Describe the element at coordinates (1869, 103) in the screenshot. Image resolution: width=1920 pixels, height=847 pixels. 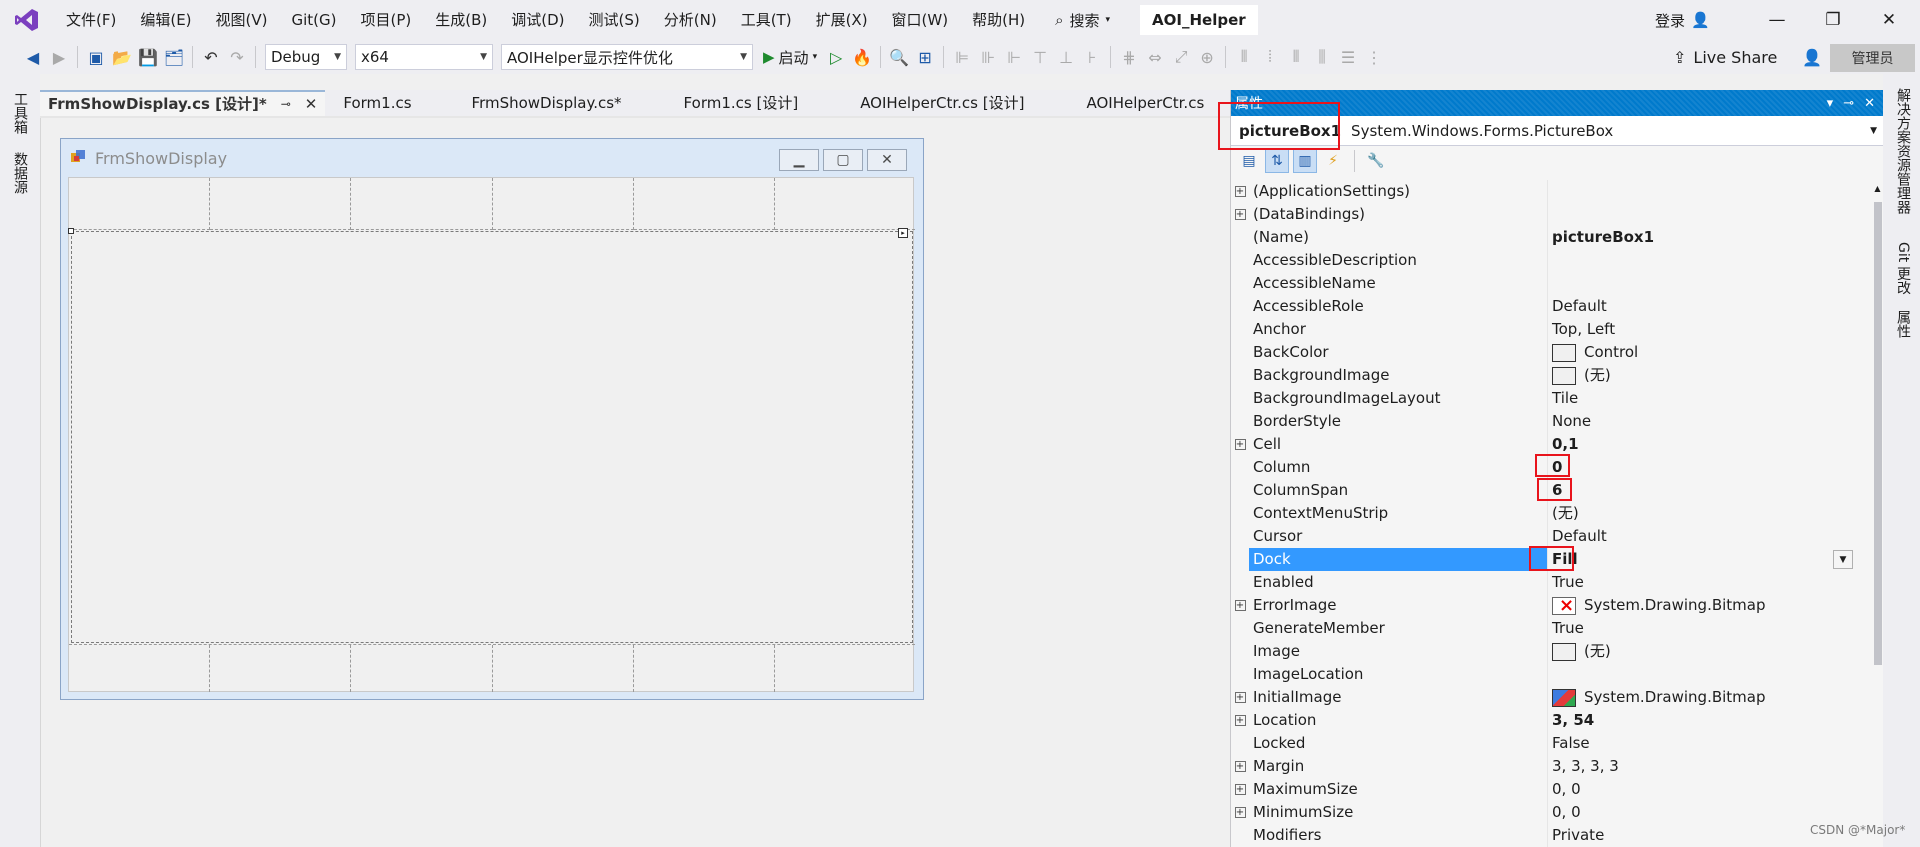
I see `close-panel-icon: ✕` at that location.